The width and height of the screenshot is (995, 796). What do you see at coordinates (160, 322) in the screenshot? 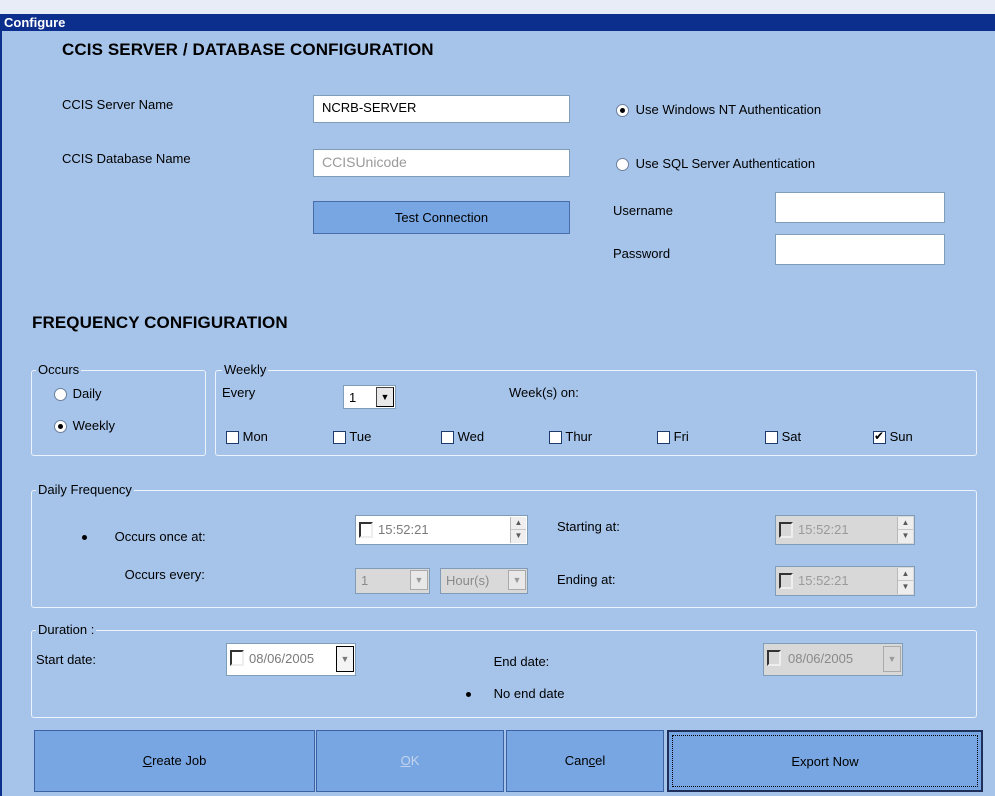
I see `frequency-section-heading: FREQUENCY CONFIGURATION` at bounding box center [160, 322].